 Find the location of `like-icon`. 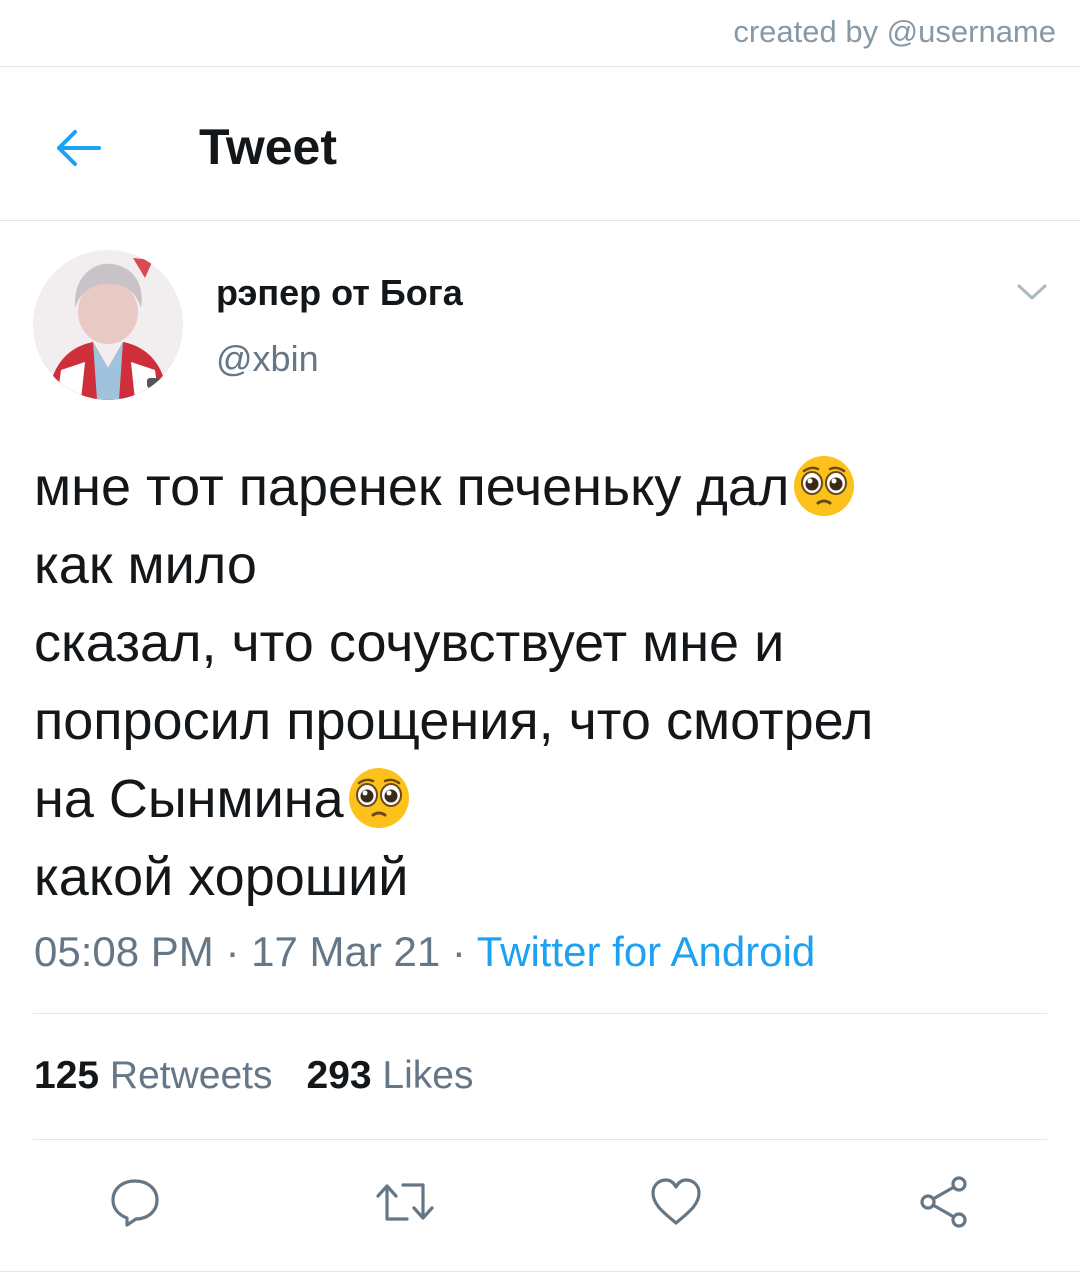

like-icon is located at coordinates (676, 1201).